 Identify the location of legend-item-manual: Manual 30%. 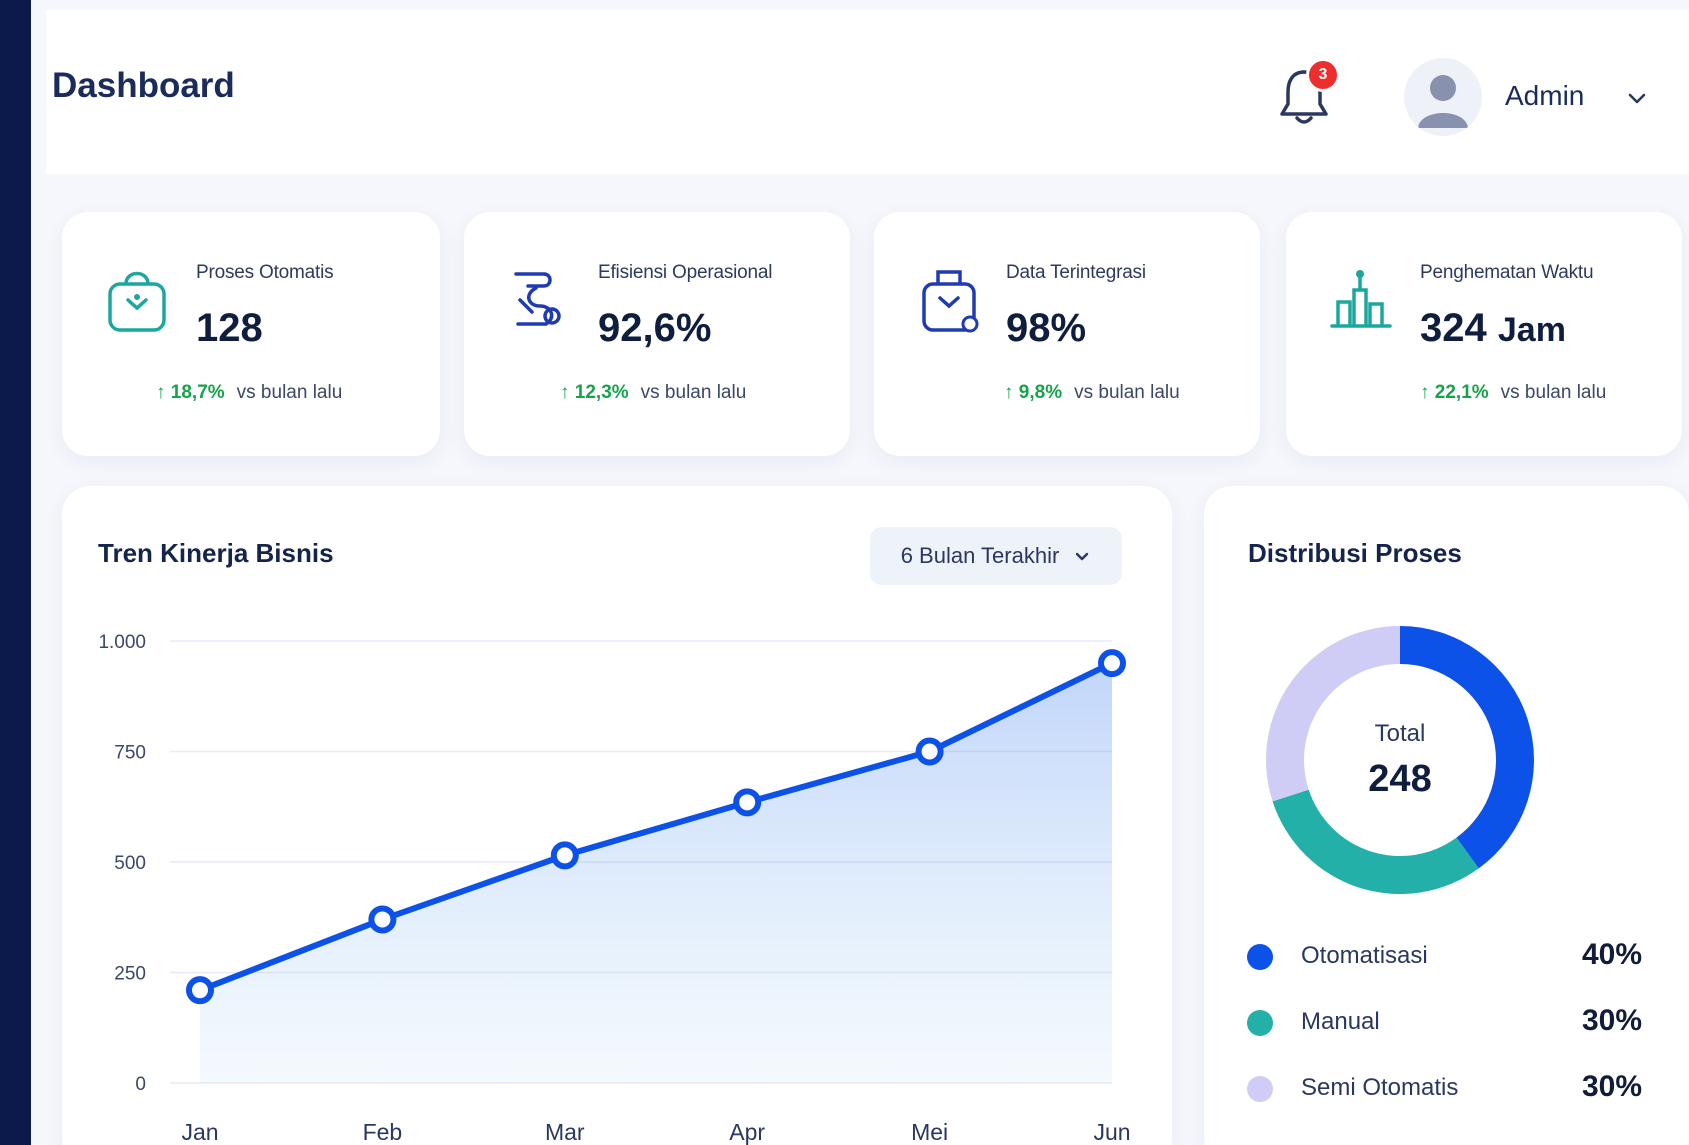
(1444, 1022).